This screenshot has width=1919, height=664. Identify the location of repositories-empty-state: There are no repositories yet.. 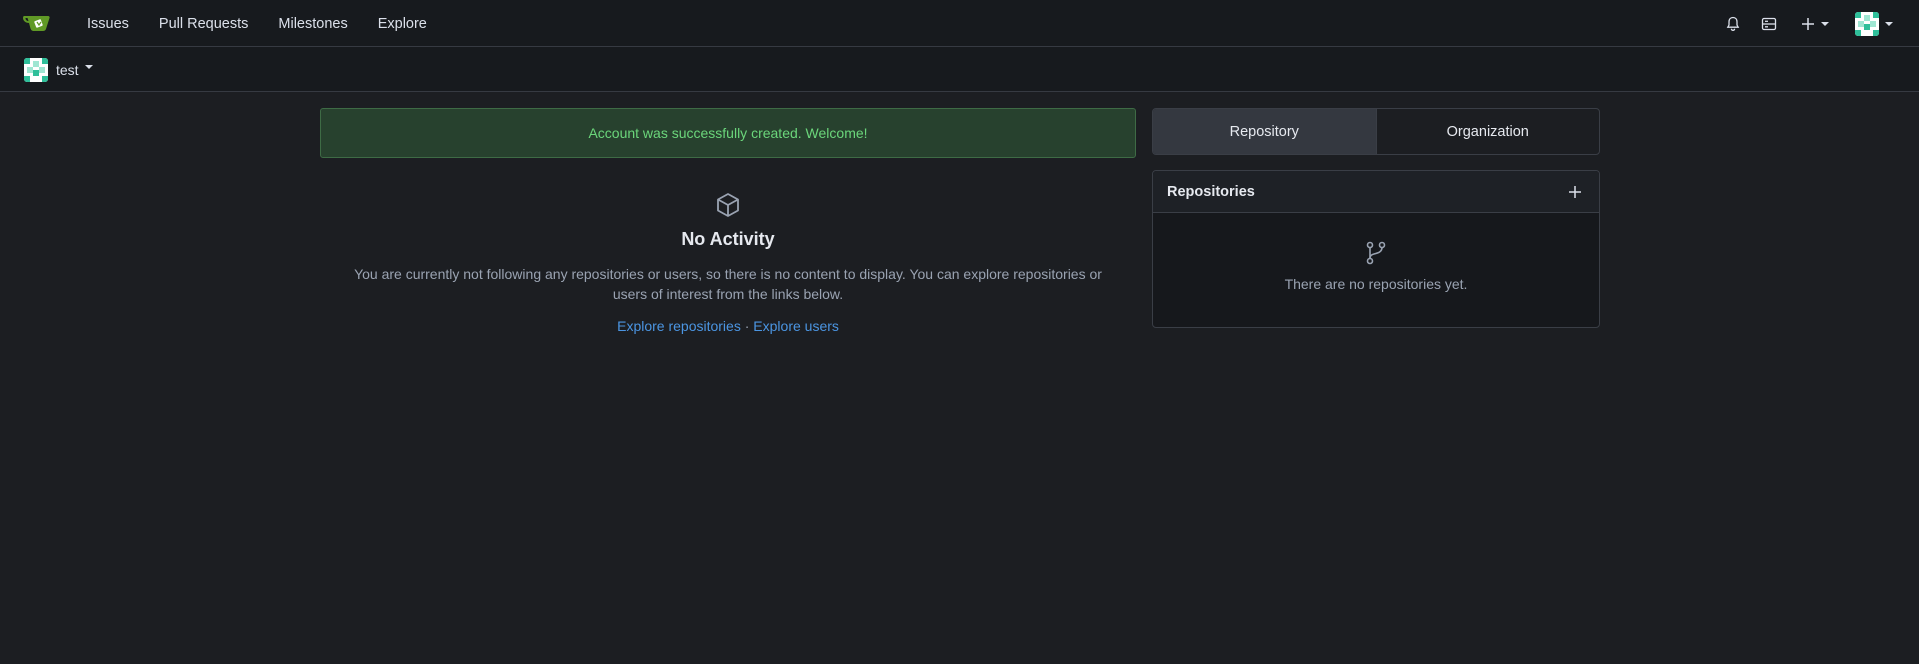
(1376, 252).